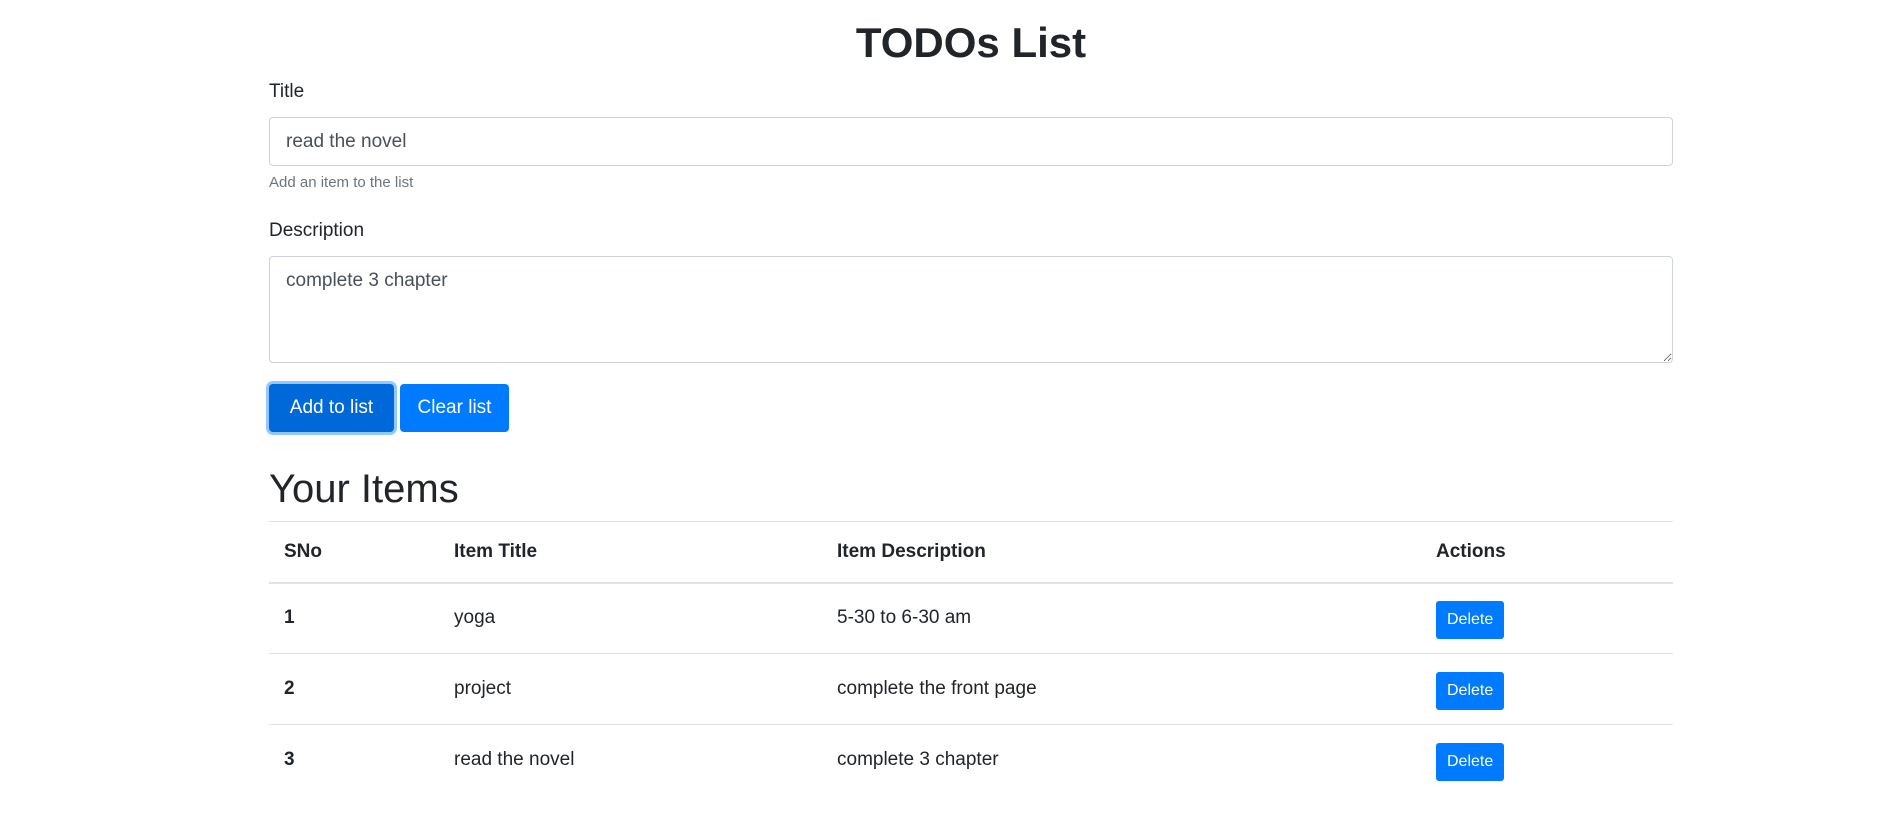 This screenshot has width=1903, height=815. Describe the element at coordinates (1121, 618) in the screenshot. I see `row-description: 5-30 to 6-30 am` at that location.